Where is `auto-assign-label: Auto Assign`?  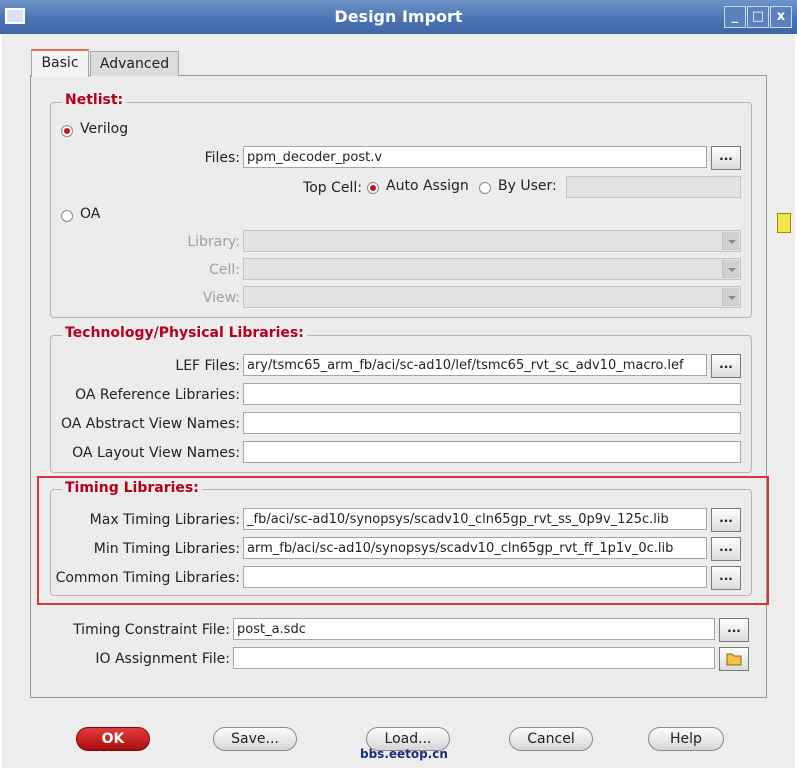
auto-assign-label: Auto Assign is located at coordinates (427, 186).